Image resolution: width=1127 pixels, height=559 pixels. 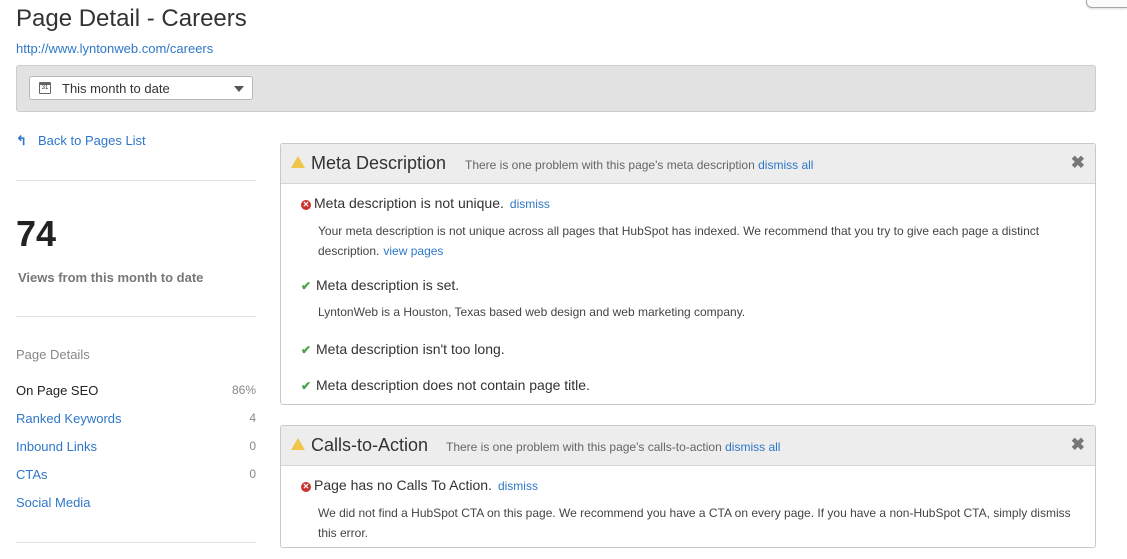 I want to click on date-range-select: 31 This month to date, so click(x=141, y=88).